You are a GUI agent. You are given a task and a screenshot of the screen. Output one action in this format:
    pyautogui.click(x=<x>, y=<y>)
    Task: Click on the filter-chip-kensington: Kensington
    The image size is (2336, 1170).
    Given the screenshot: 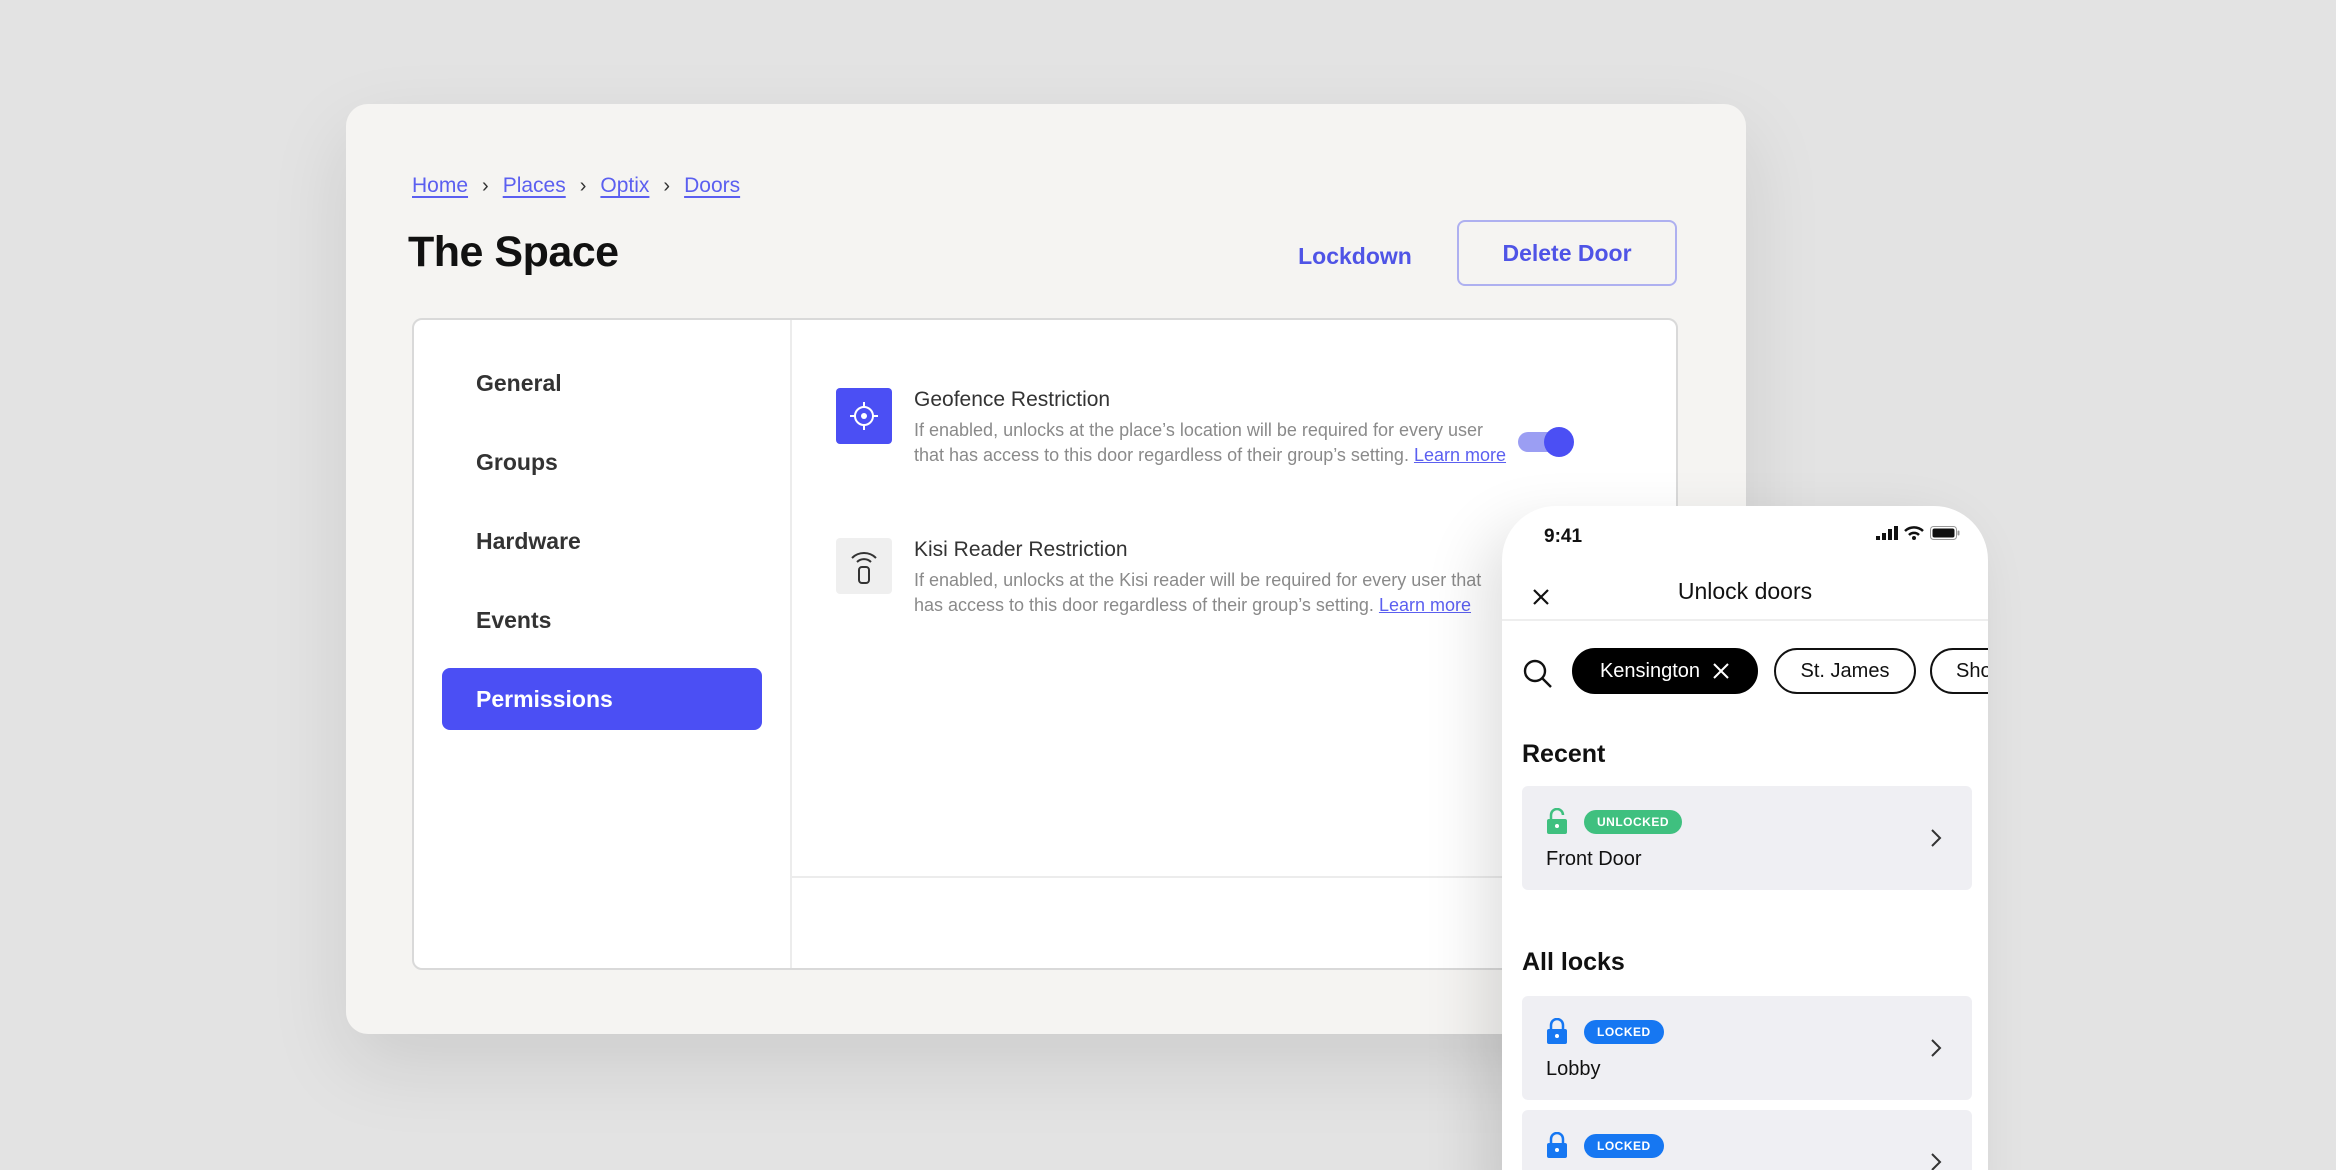 What is the action you would take?
    pyautogui.click(x=1665, y=671)
    